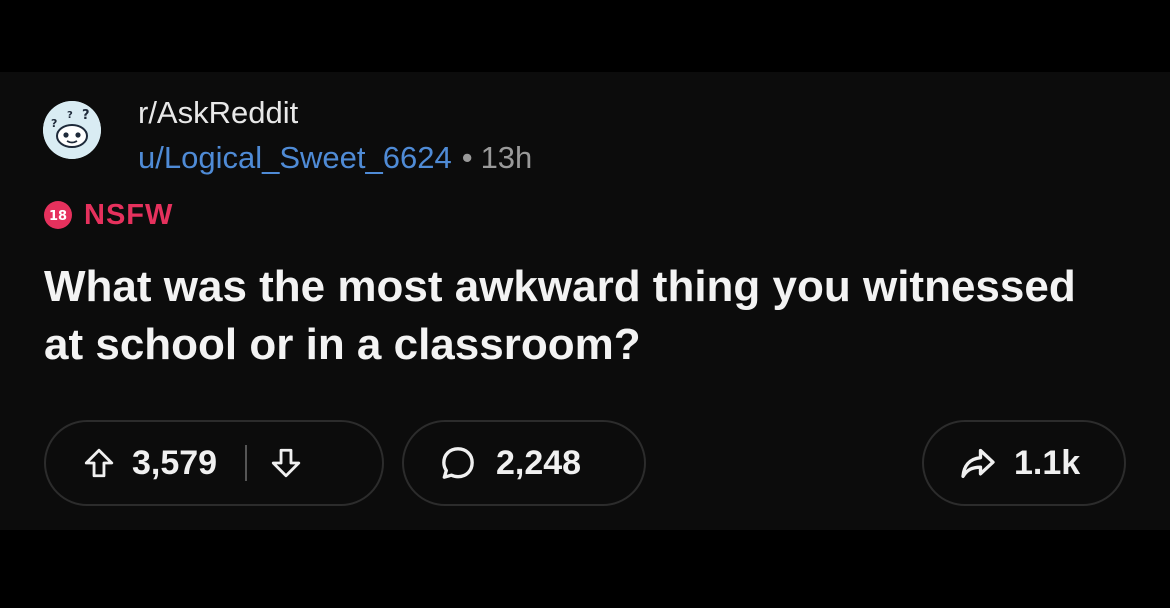 This screenshot has height=608, width=1170. Describe the element at coordinates (539, 462) in the screenshot. I see `comment-count: 2,248` at that location.